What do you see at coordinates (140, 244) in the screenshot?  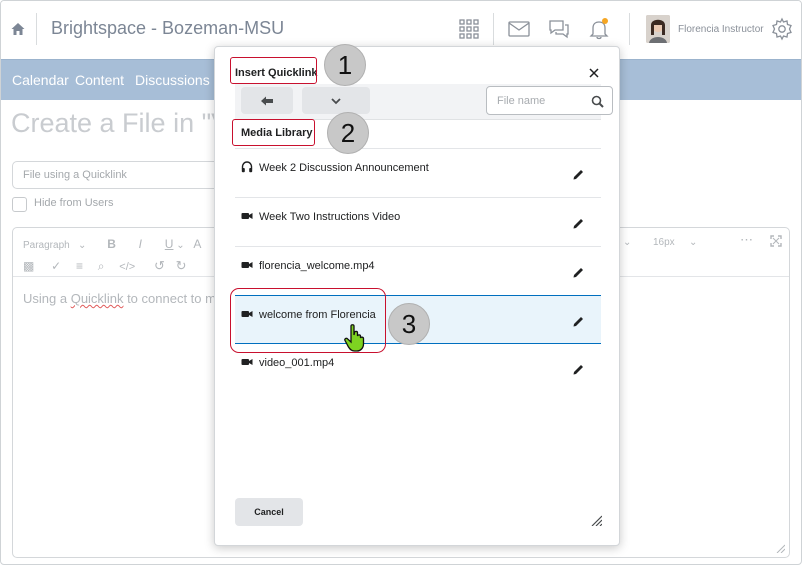 I see `italic-icon: I` at bounding box center [140, 244].